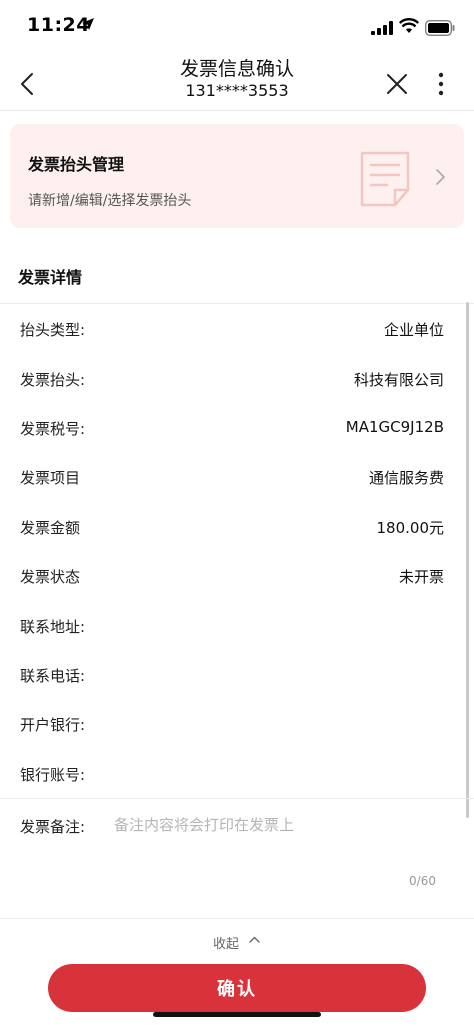 This screenshot has height=1026, width=474. Describe the element at coordinates (237, 477) in the screenshot. I see `detail-row-invoice-item: 发票项目 通信服务费` at that location.